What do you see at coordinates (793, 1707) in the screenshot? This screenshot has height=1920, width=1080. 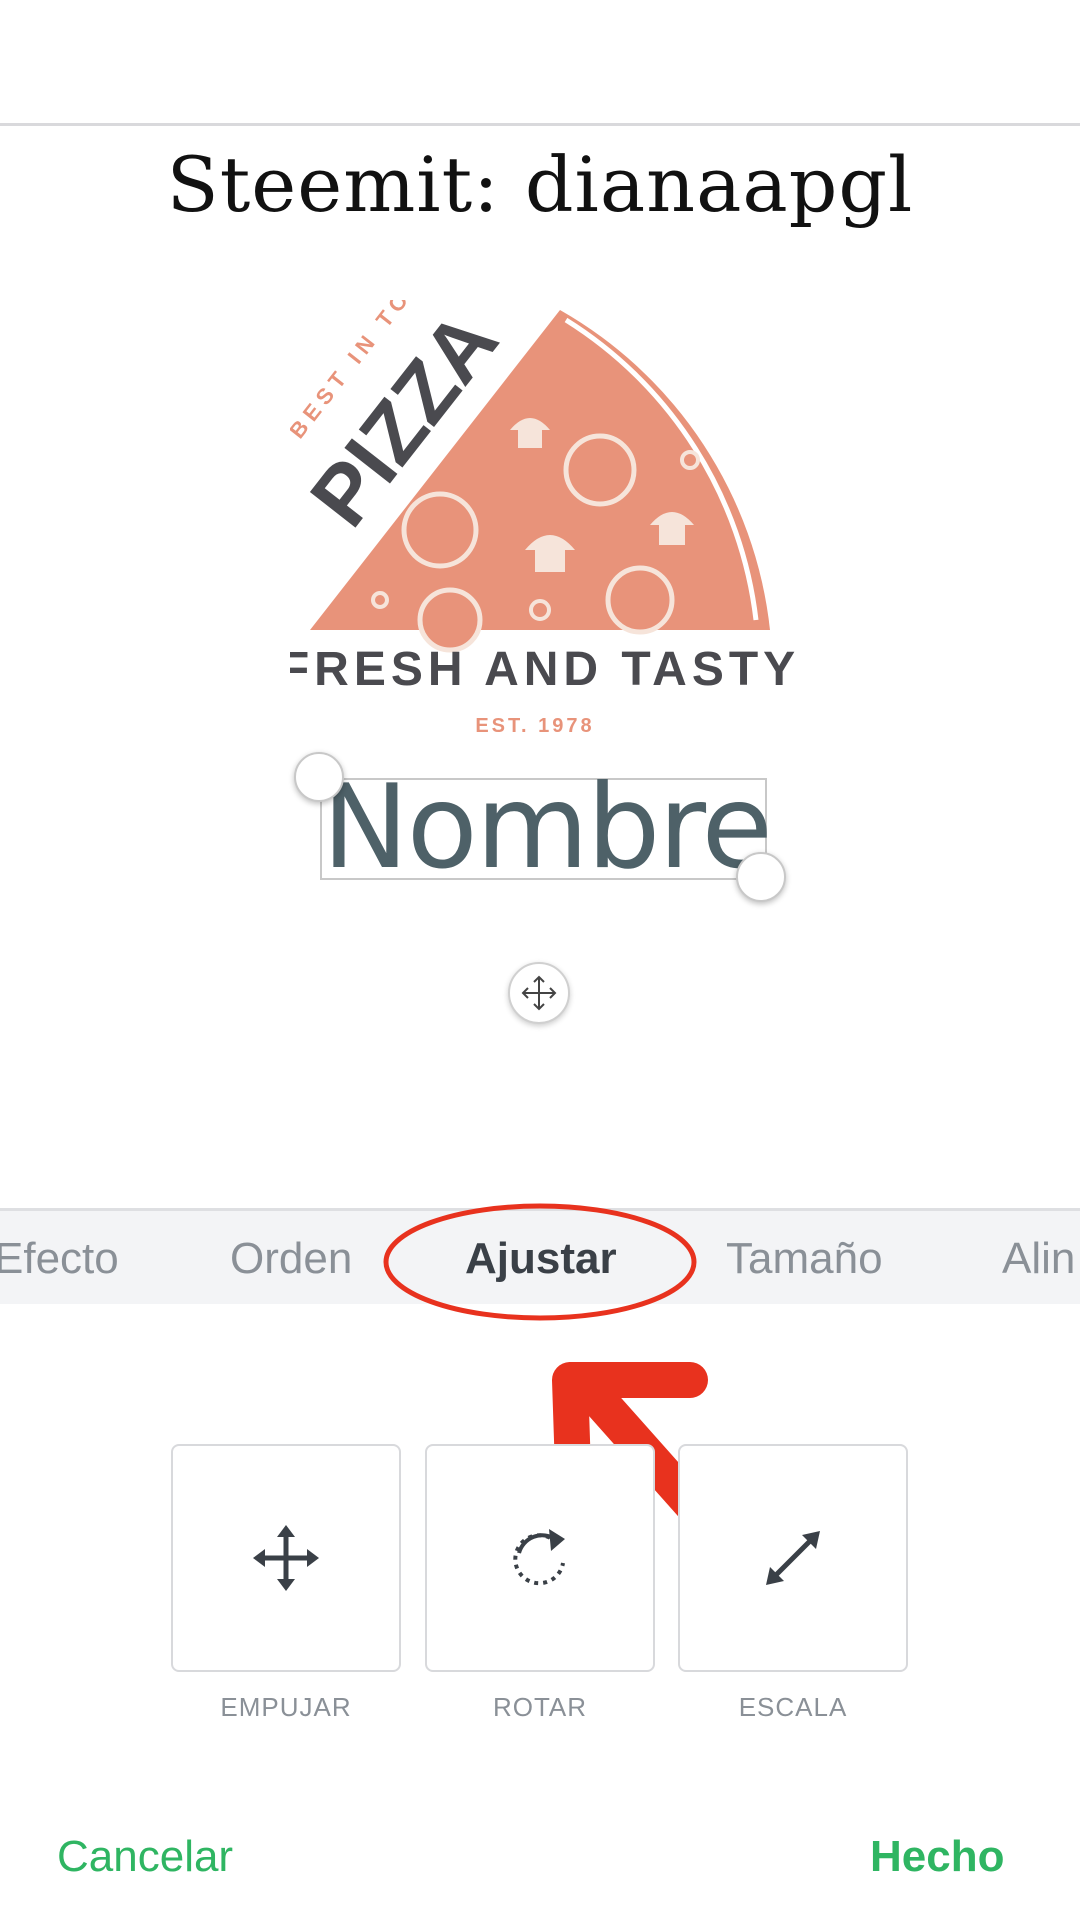 I see `escala-label: ESCALA` at bounding box center [793, 1707].